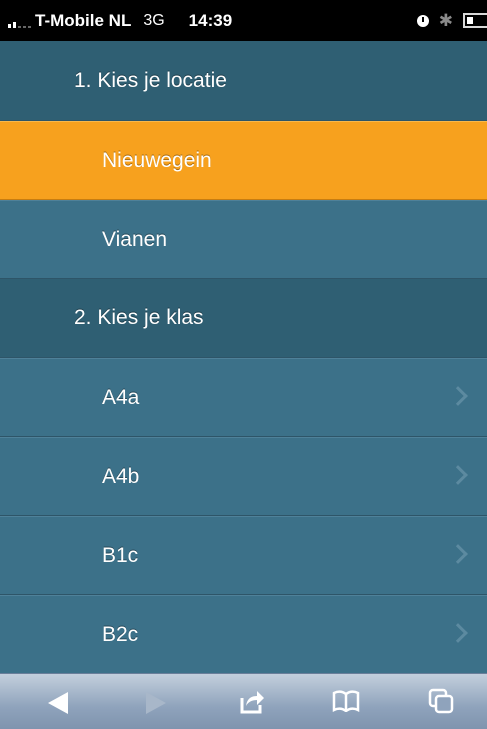 The height and width of the screenshot is (729, 487). What do you see at coordinates (120, 634) in the screenshot?
I see `list-item-label: B2c` at bounding box center [120, 634].